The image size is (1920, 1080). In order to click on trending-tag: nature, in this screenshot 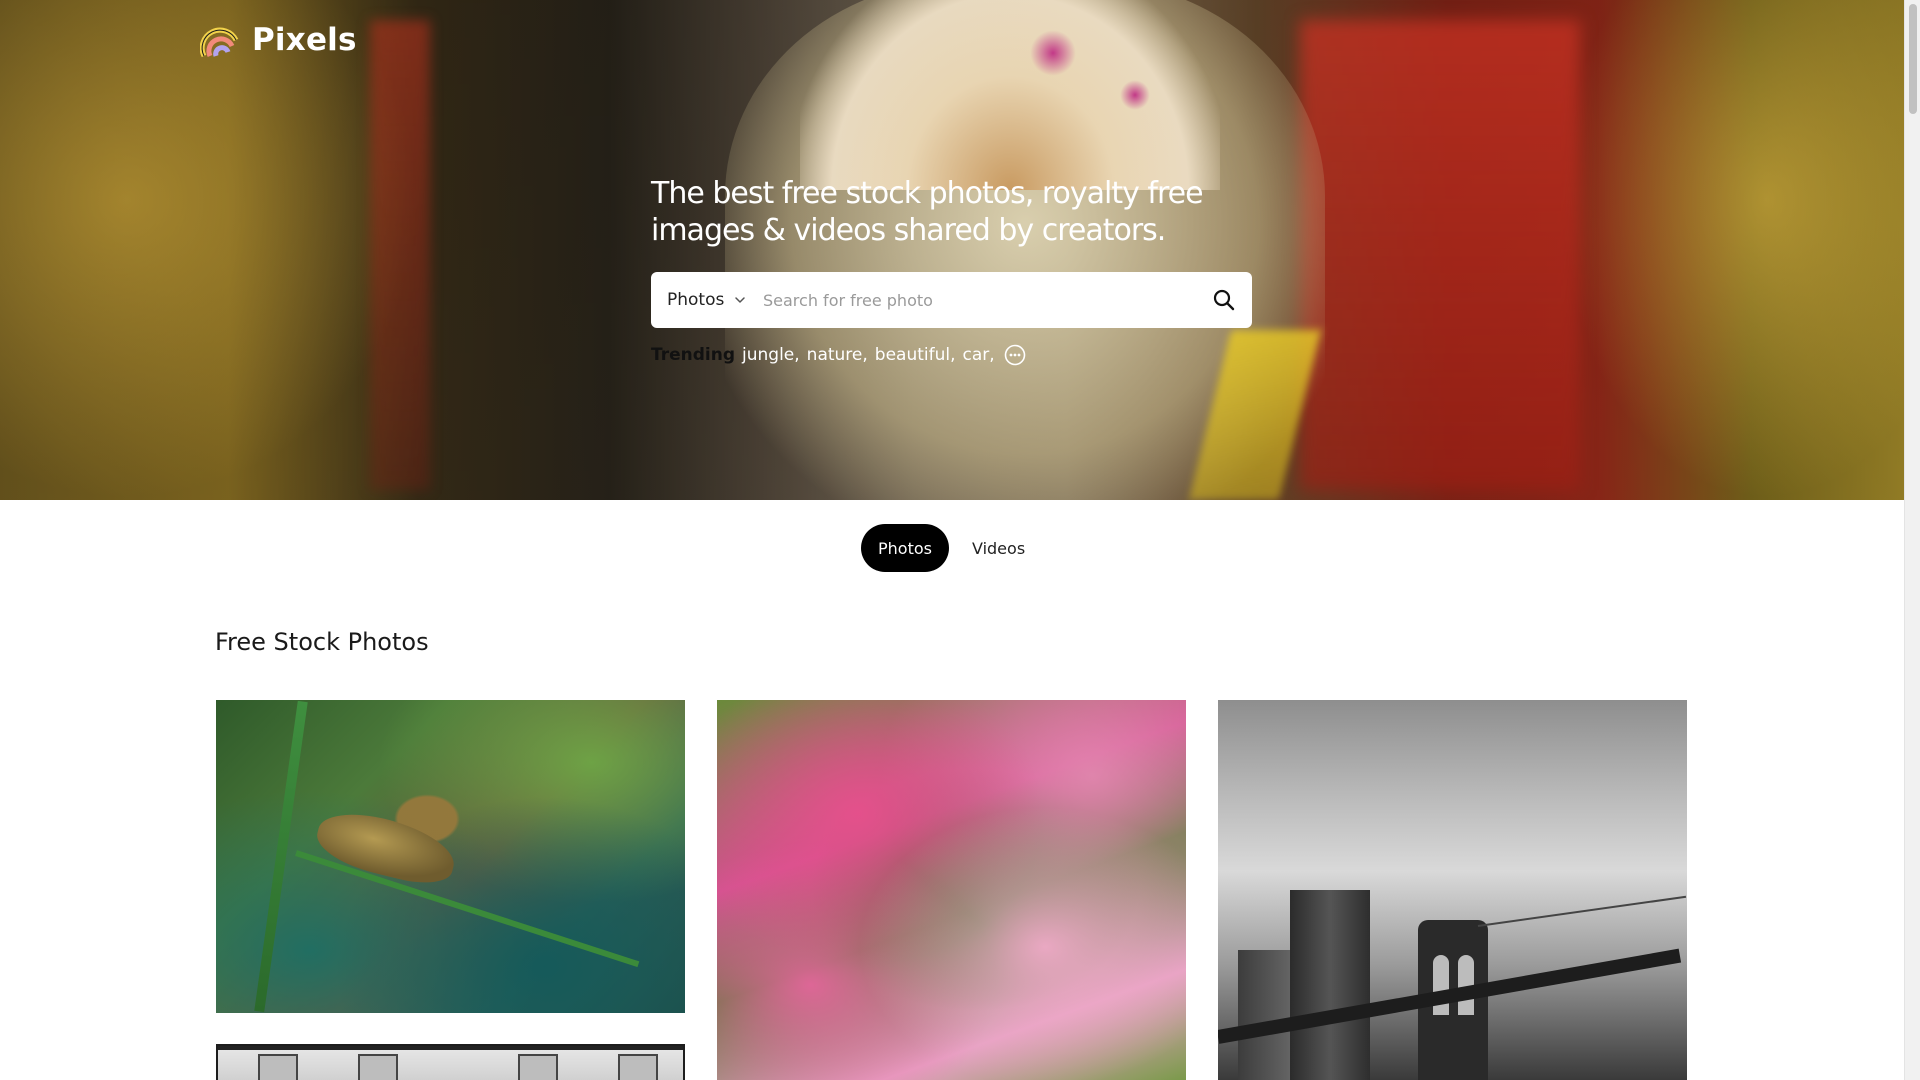, I will do `click(837, 355)`.